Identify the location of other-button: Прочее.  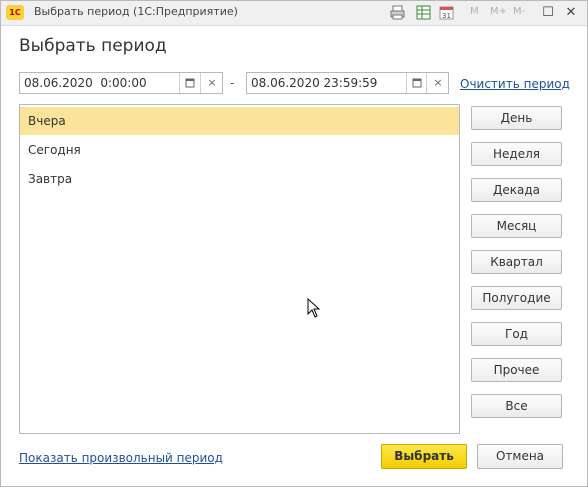
(516, 370).